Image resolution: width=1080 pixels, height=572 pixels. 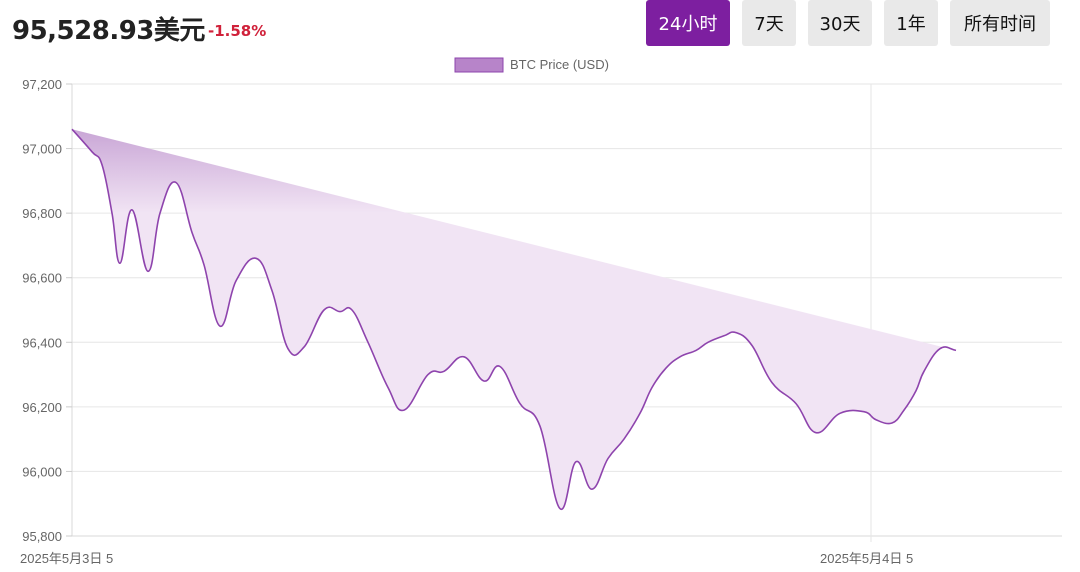 What do you see at coordinates (42, 407) in the screenshot?
I see `y-tick-label: 96,200` at bounding box center [42, 407].